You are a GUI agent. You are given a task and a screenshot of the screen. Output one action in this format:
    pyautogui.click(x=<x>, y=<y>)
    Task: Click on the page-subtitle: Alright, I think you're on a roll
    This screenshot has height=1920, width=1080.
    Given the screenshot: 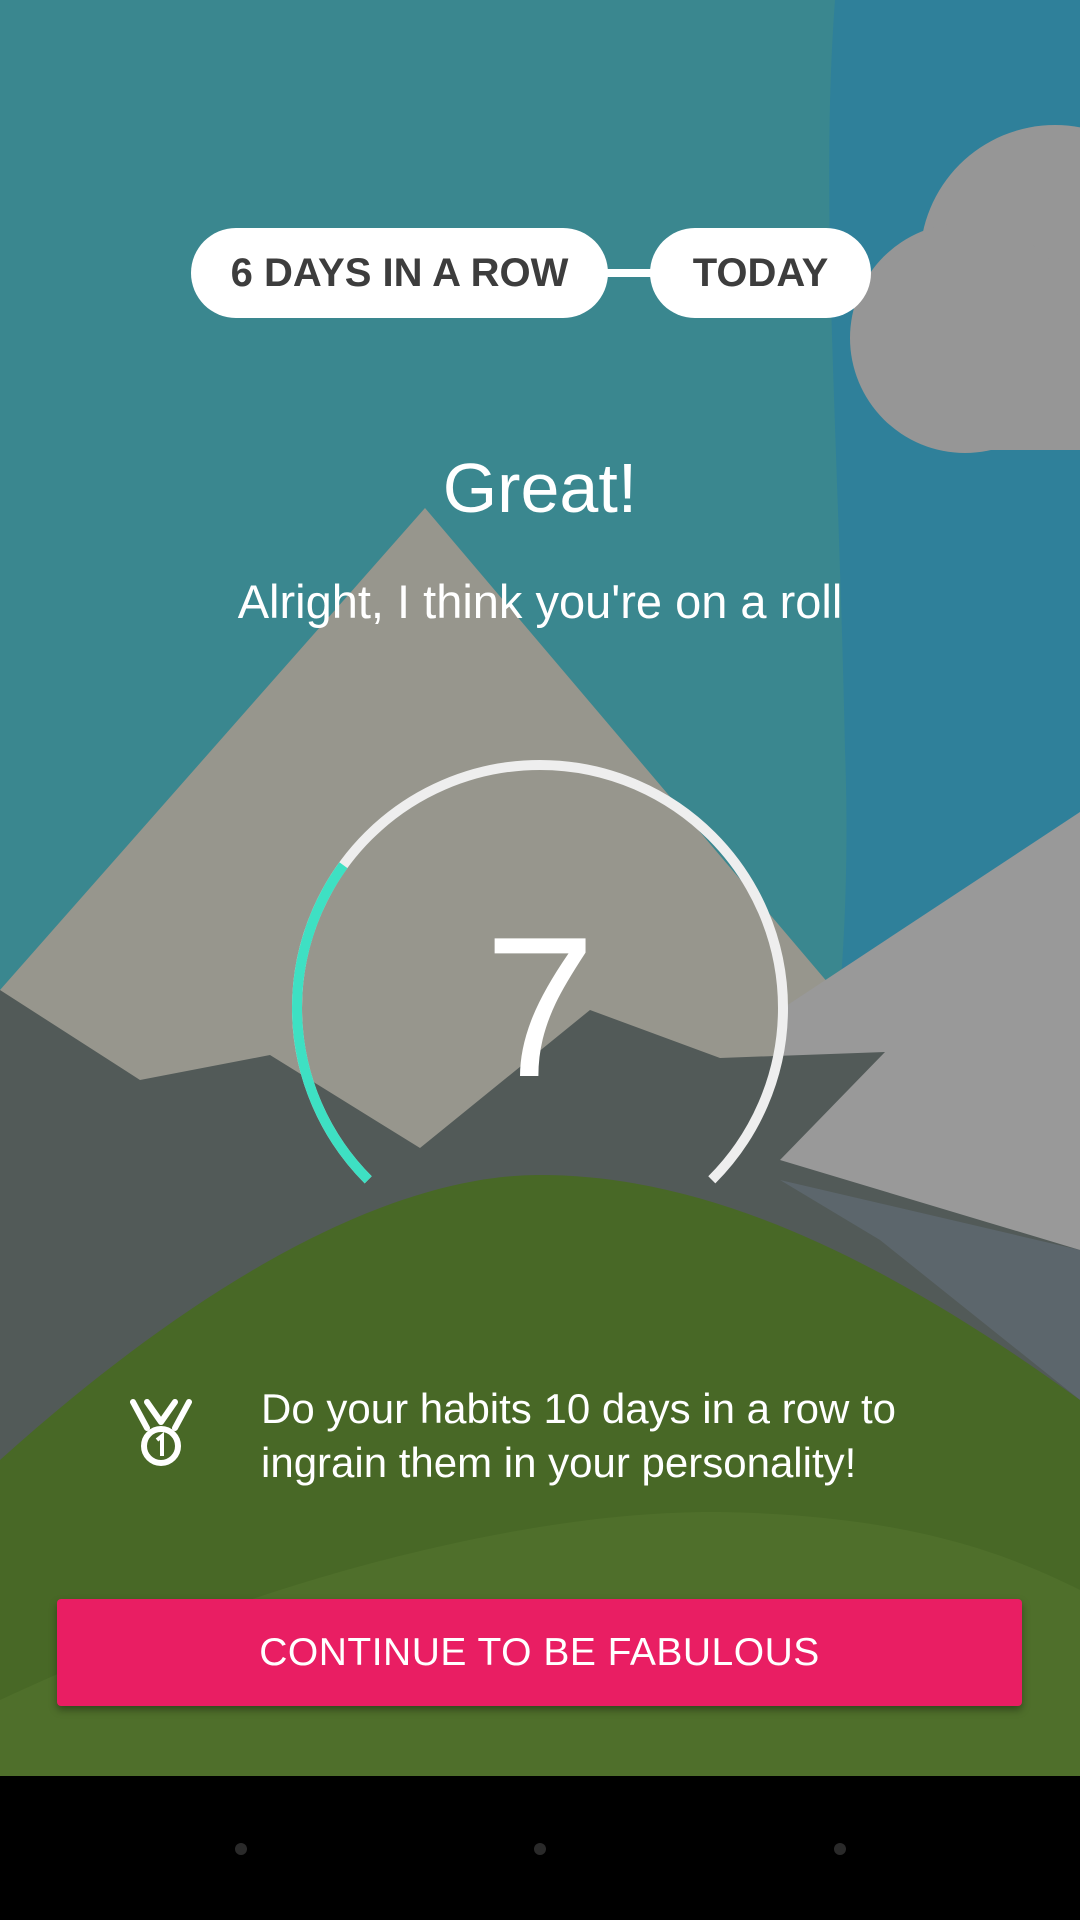 What is the action you would take?
    pyautogui.click(x=540, y=601)
    